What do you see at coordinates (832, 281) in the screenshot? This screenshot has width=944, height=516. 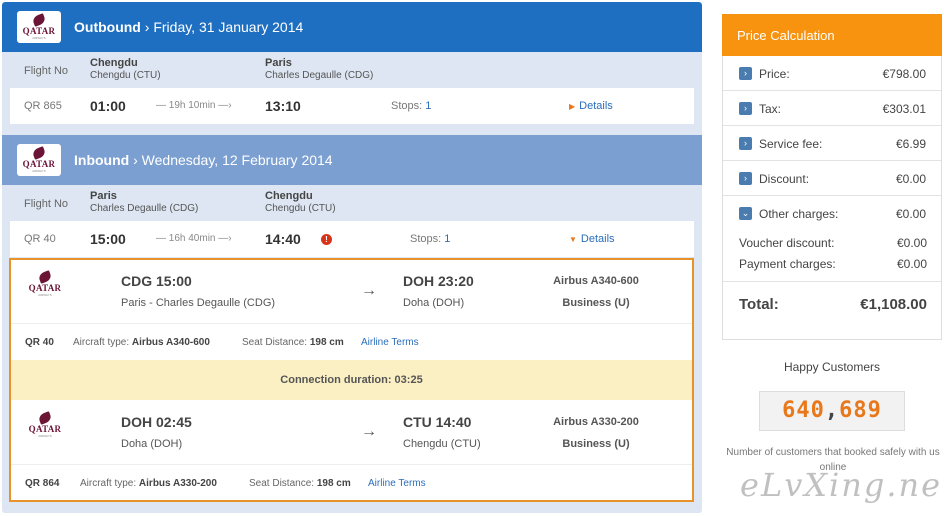 I see `divider` at bounding box center [832, 281].